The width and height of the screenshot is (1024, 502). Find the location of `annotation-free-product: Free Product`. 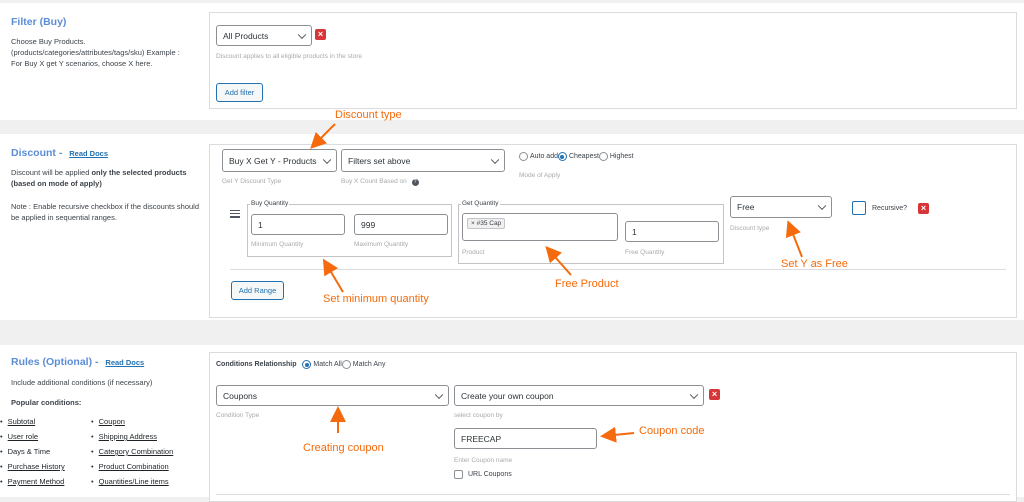

annotation-free-product: Free Product is located at coordinates (587, 284).